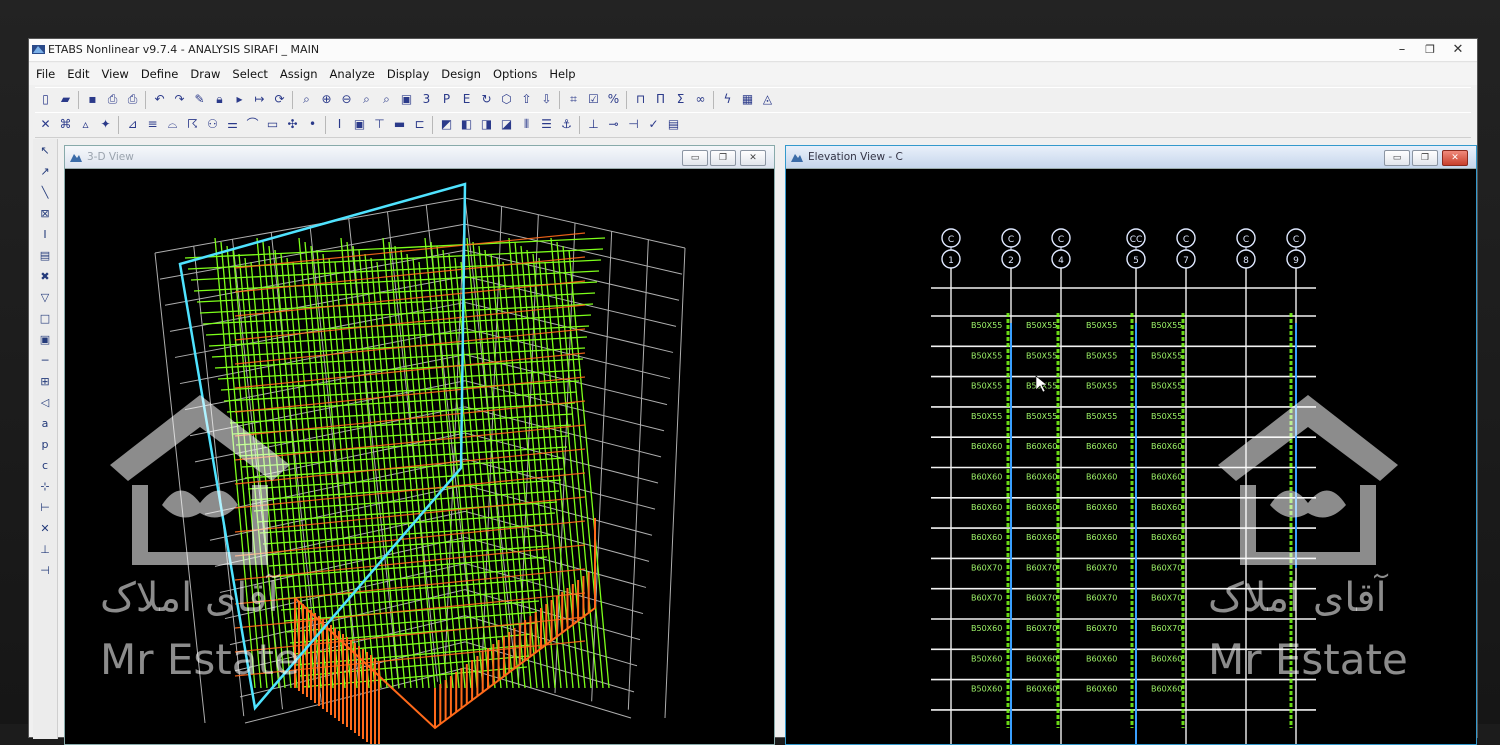 The height and width of the screenshot is (745, 1500). What do you see at coordinates (45, 319) in the screenshot?
I see `draw-rectangle-icon: □` at bounding box center [45, 319].